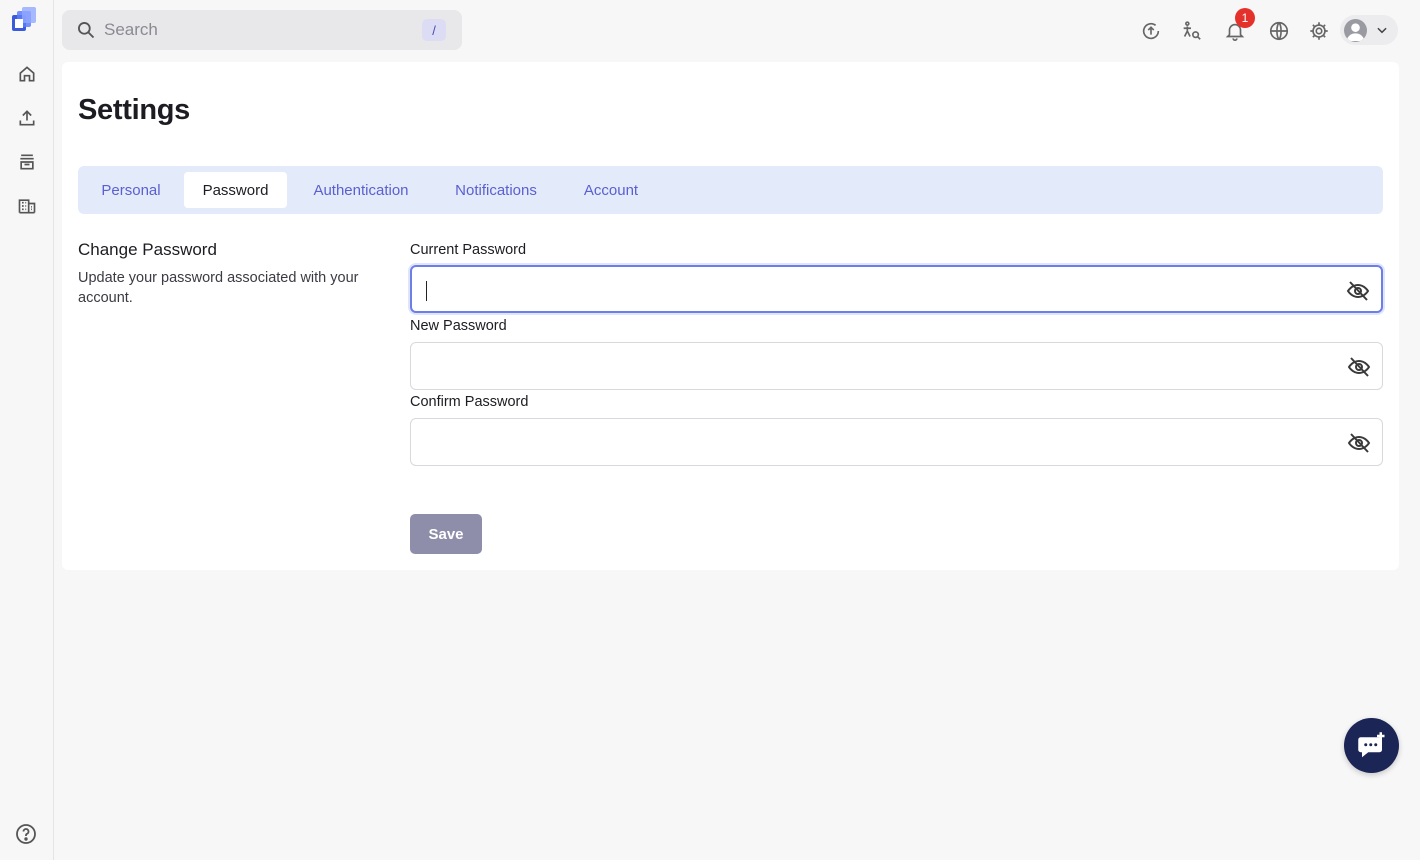  What do you see at coordinates (86, 30) in the screenshot?
I see `search-icon` at bounding box center [86, 30].